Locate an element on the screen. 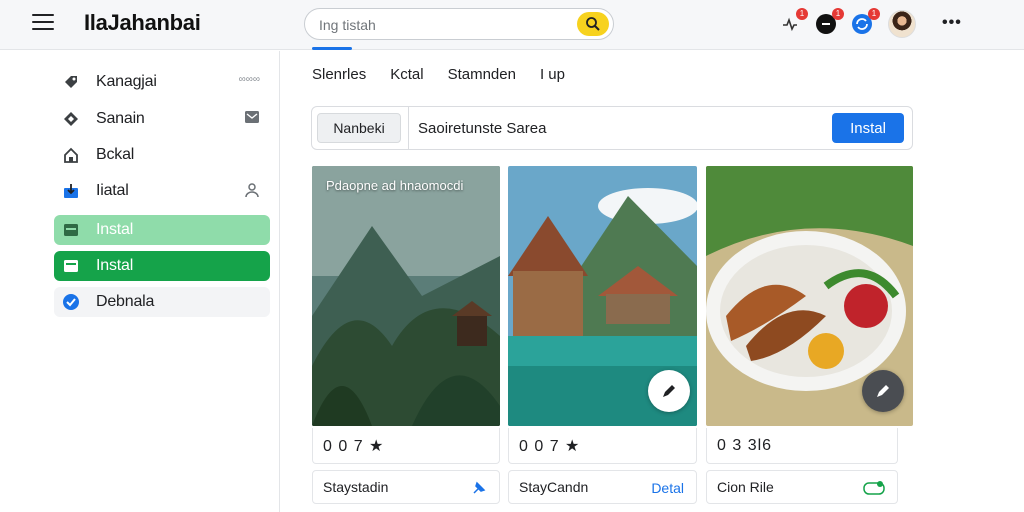  sidebar-item-debnala: Debnala is located at coordinates (162, 302).